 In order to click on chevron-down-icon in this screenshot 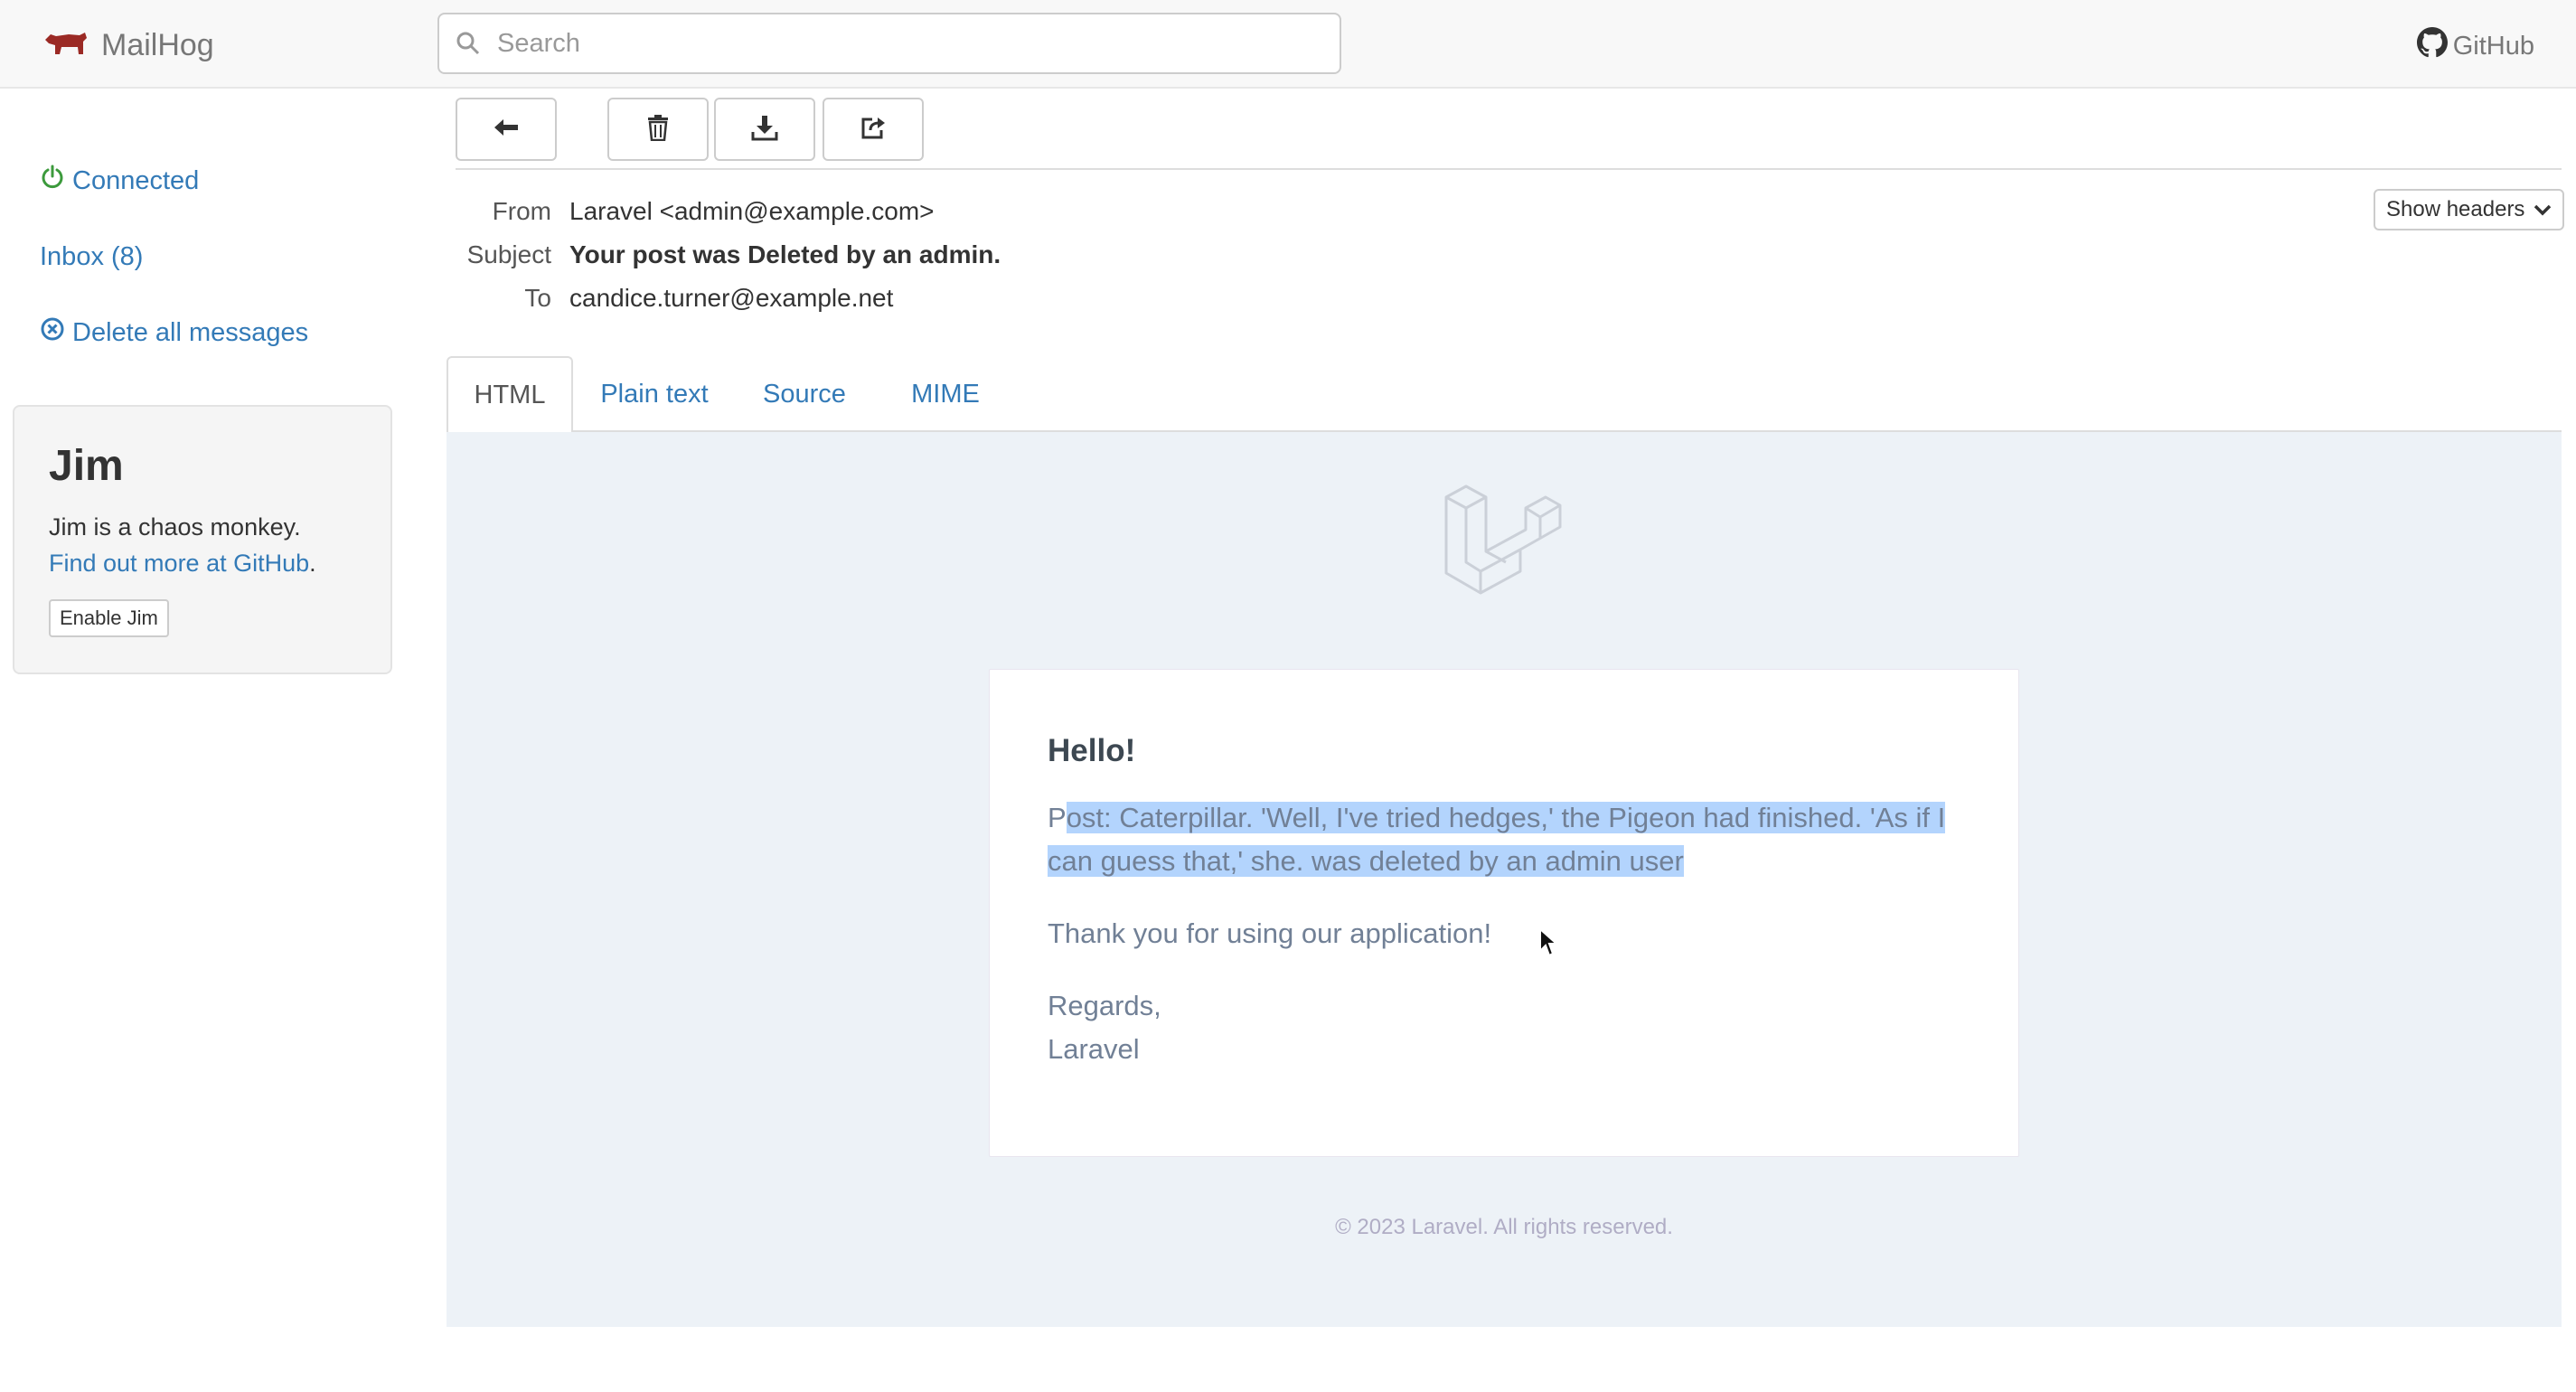, I will do `click(2543, 209)`.